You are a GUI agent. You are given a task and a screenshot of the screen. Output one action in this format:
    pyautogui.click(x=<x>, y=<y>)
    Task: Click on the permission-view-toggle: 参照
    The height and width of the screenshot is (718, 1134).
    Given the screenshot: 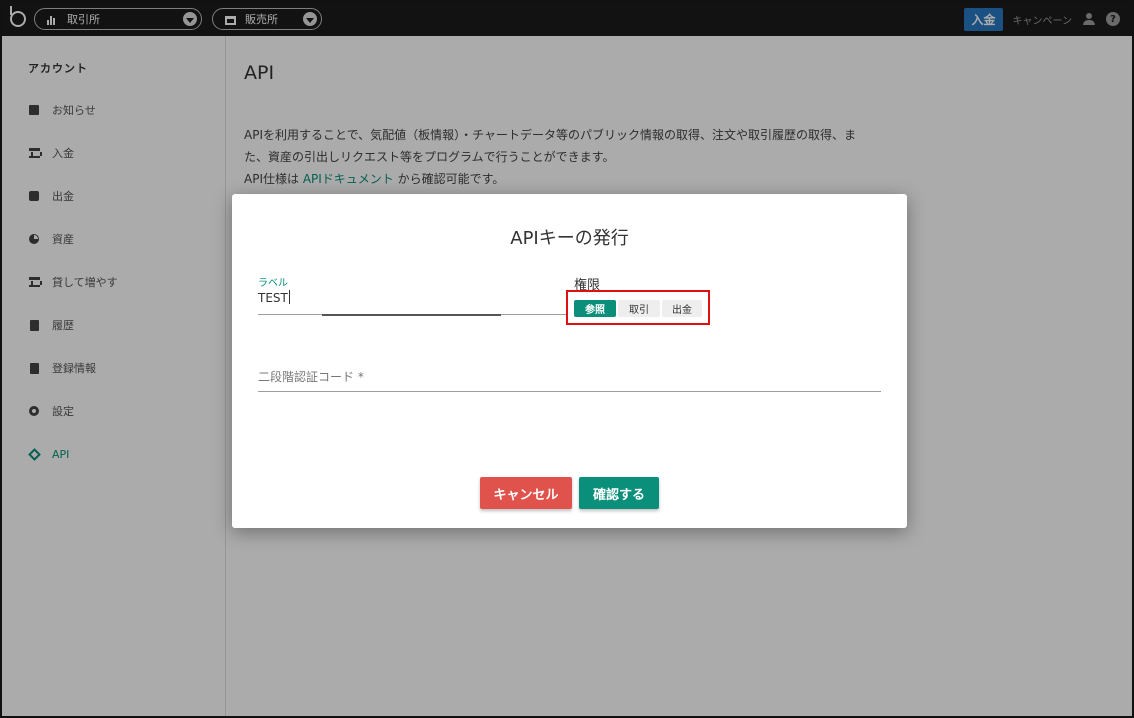 What is the action you would take?
    pyautogui.click(x=595, y=308)
    